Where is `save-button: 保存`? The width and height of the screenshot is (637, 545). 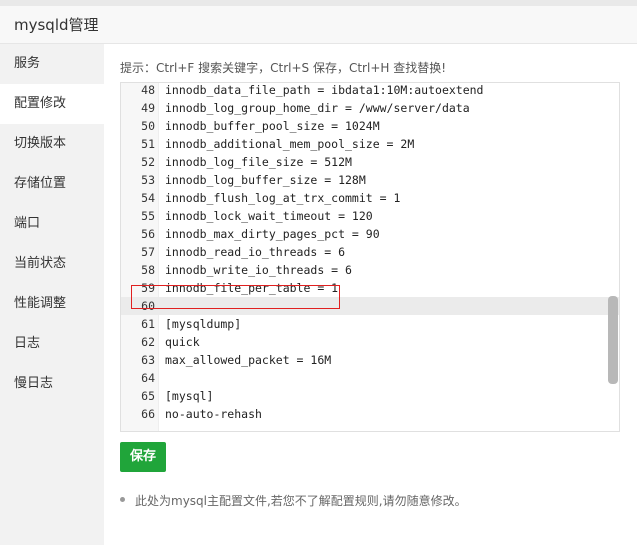
save-button: 保存 is located at coordinates (143, 457).